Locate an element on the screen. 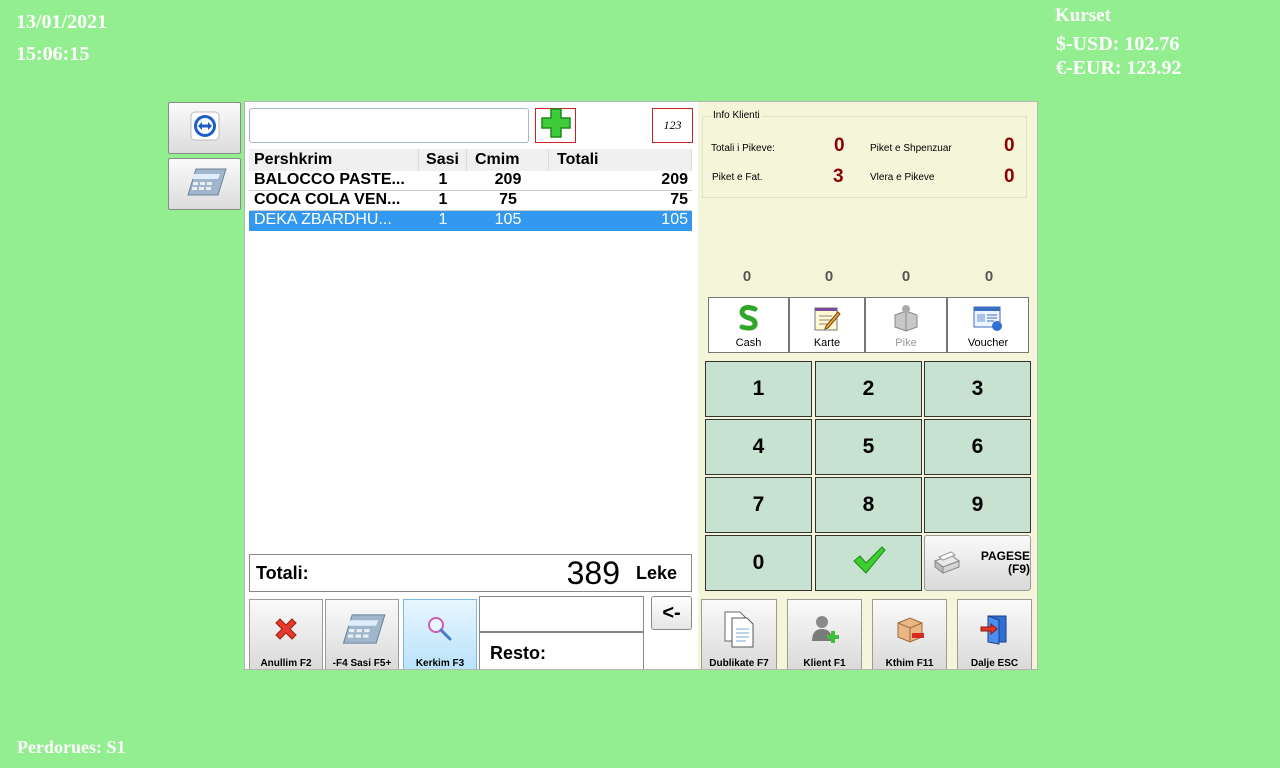 This screenshot has width=1280, height=768. add-product-button is located at coordinates (555, 125).